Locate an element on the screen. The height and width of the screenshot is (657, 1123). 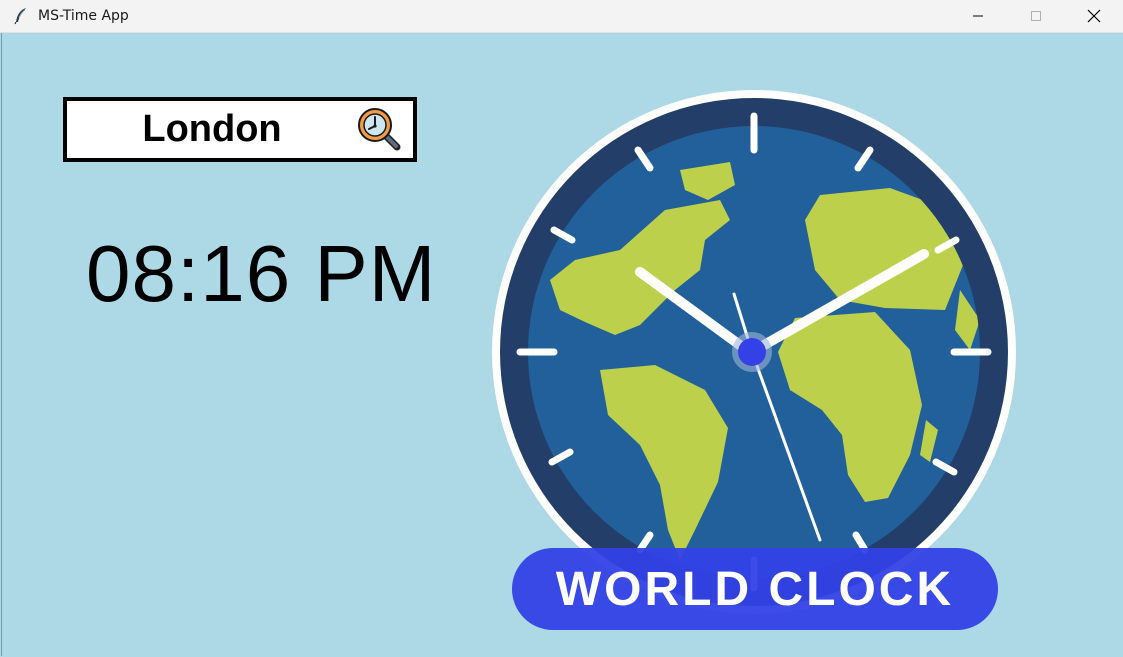
clock-search-icon is located at coordinates (379, 129).